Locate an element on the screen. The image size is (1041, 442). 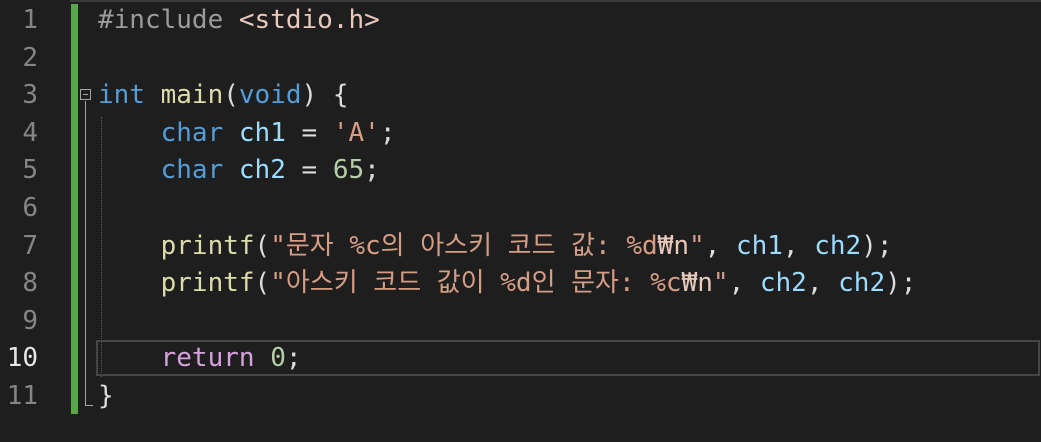
line-number: 2 is located at coordinates (30, 58).